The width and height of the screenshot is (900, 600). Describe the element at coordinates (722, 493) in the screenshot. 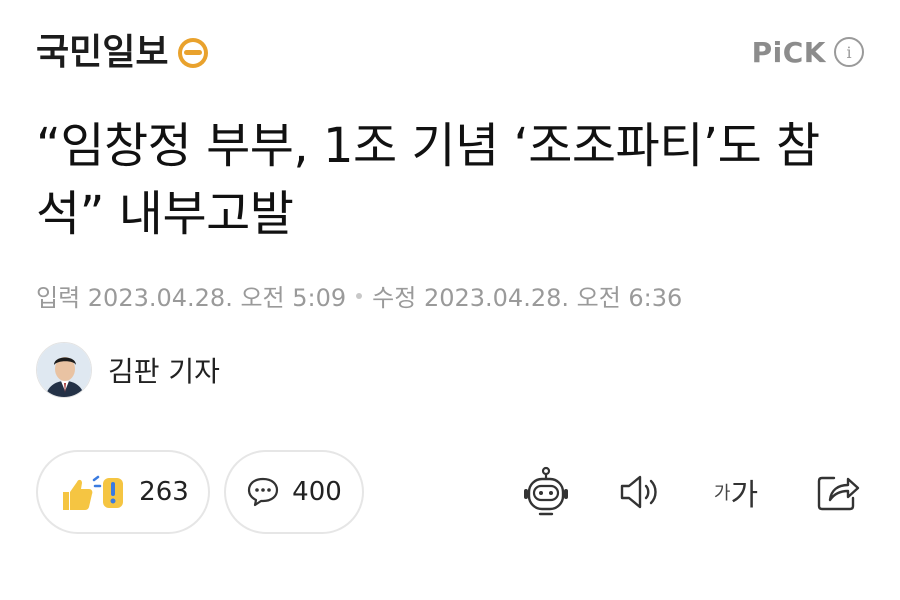

I see `font-small-label: 가` at that location.